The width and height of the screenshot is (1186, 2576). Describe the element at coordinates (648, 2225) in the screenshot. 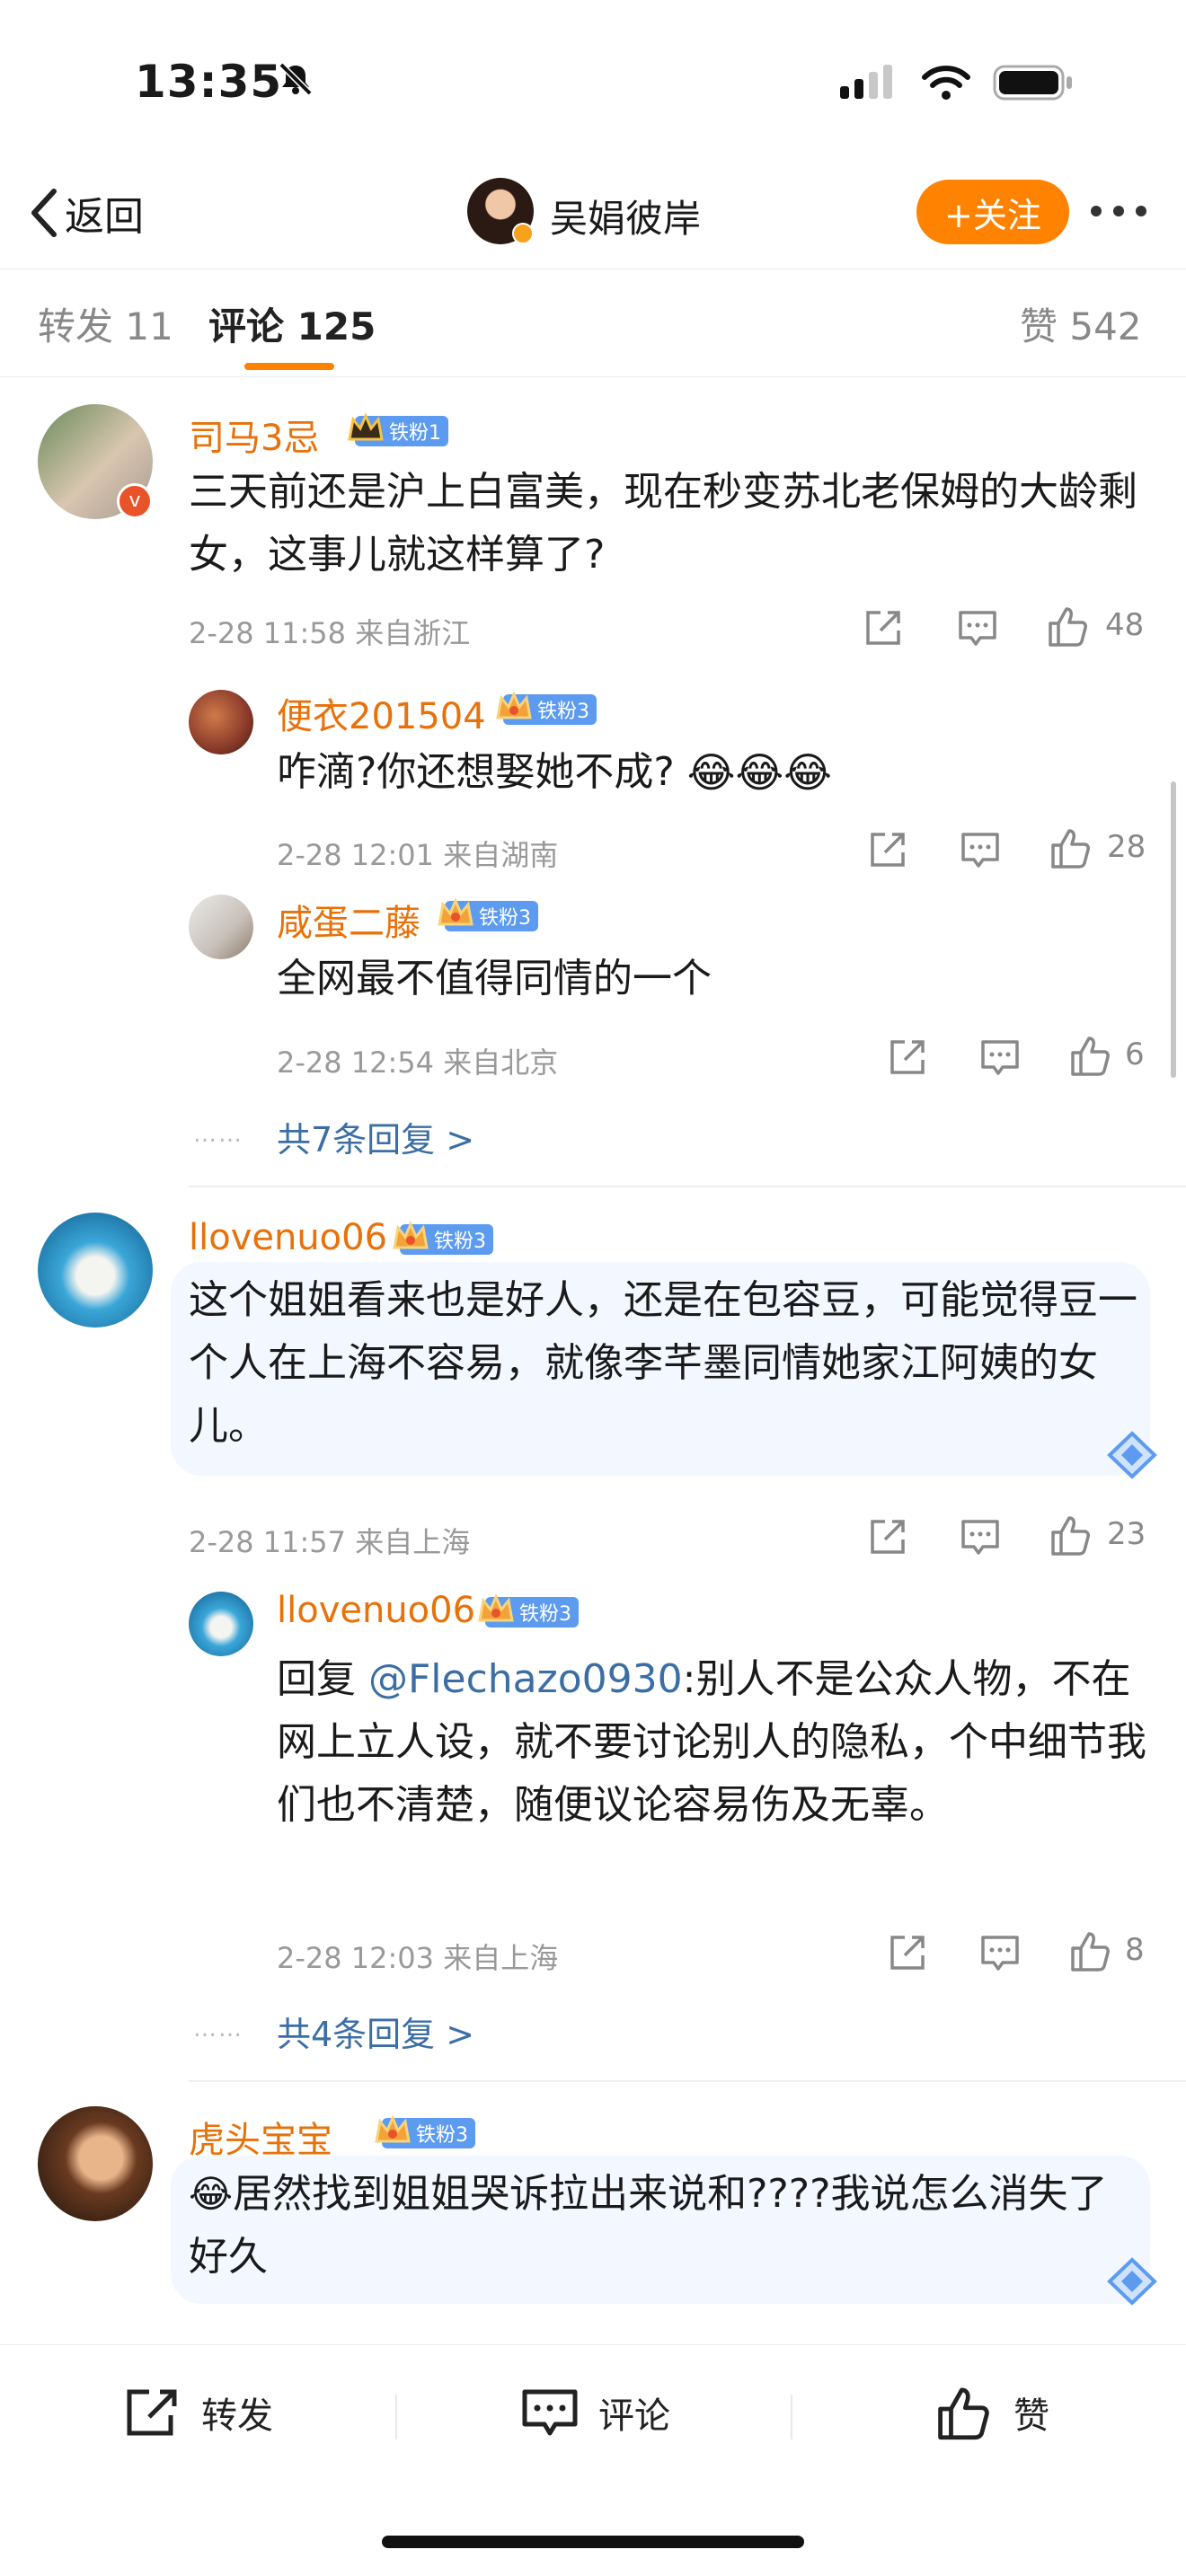

I see `comment-text: 😂居然找到姐姐哭诉拉出来说和????我说怎么消失了好久` at that location.